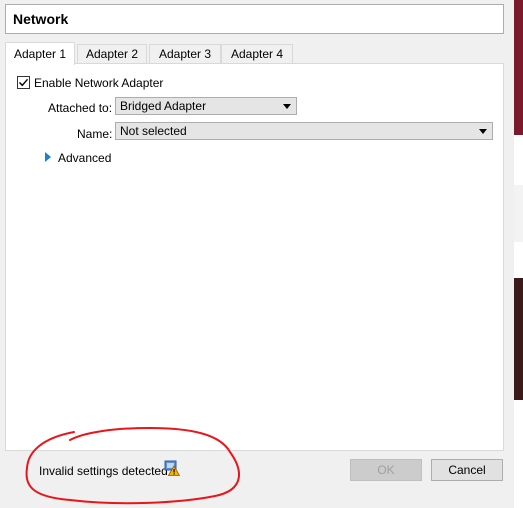 The width and height of the screenshot is (523, 508). What do you see at coordinates (304, 131) in the screenshot?
I see `name-select: Not selected` at bounding box center [304, 131].